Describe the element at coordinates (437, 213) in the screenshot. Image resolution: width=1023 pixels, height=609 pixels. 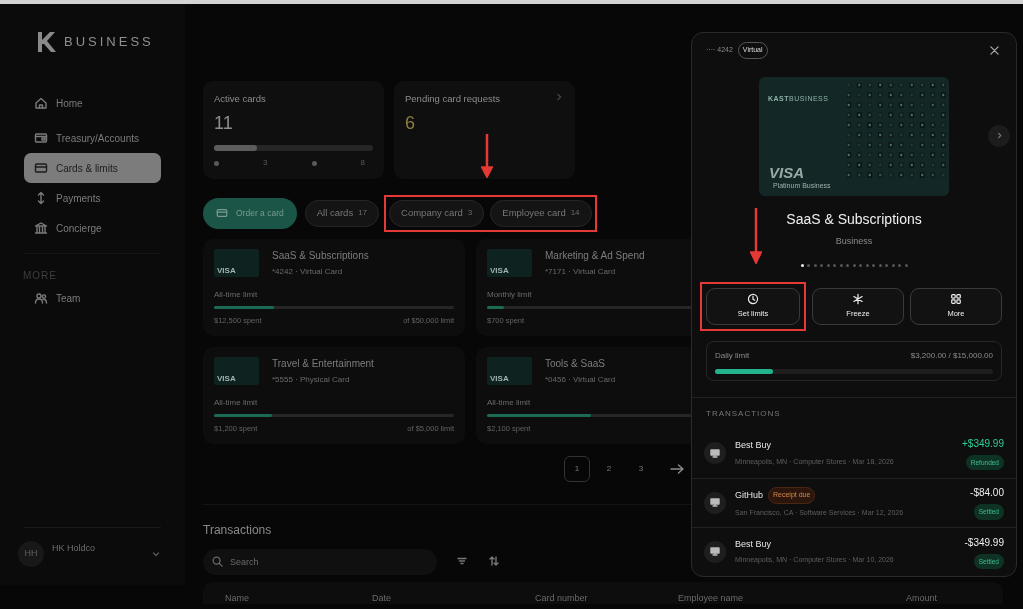
I see `filter-chip: Company card 3` at that location.